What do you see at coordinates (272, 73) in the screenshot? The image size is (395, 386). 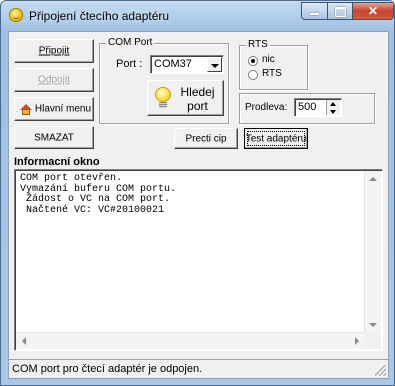 I see `rts-option-rts-label: RTS` at bounding box center [272, 73].